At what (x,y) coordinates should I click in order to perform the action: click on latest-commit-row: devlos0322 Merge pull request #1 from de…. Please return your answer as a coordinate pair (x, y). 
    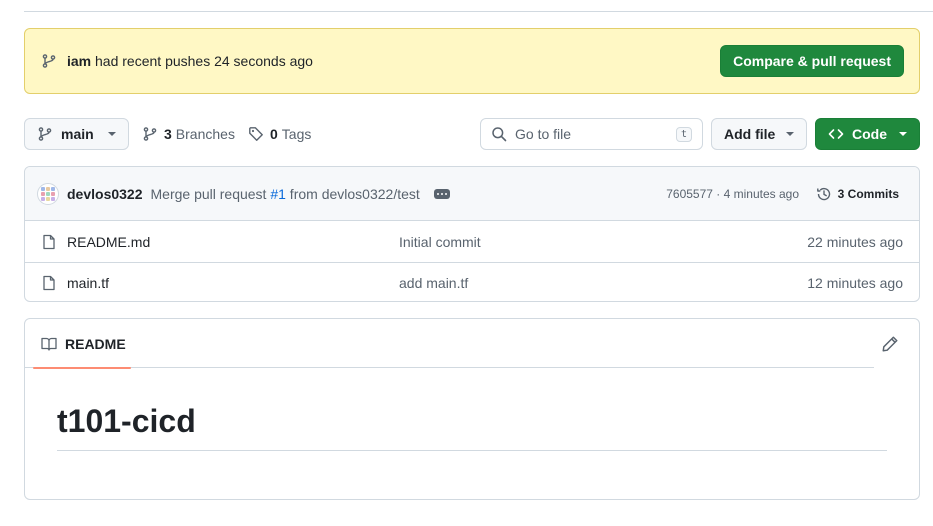
    Looking at the image, I should click on (472, 194).